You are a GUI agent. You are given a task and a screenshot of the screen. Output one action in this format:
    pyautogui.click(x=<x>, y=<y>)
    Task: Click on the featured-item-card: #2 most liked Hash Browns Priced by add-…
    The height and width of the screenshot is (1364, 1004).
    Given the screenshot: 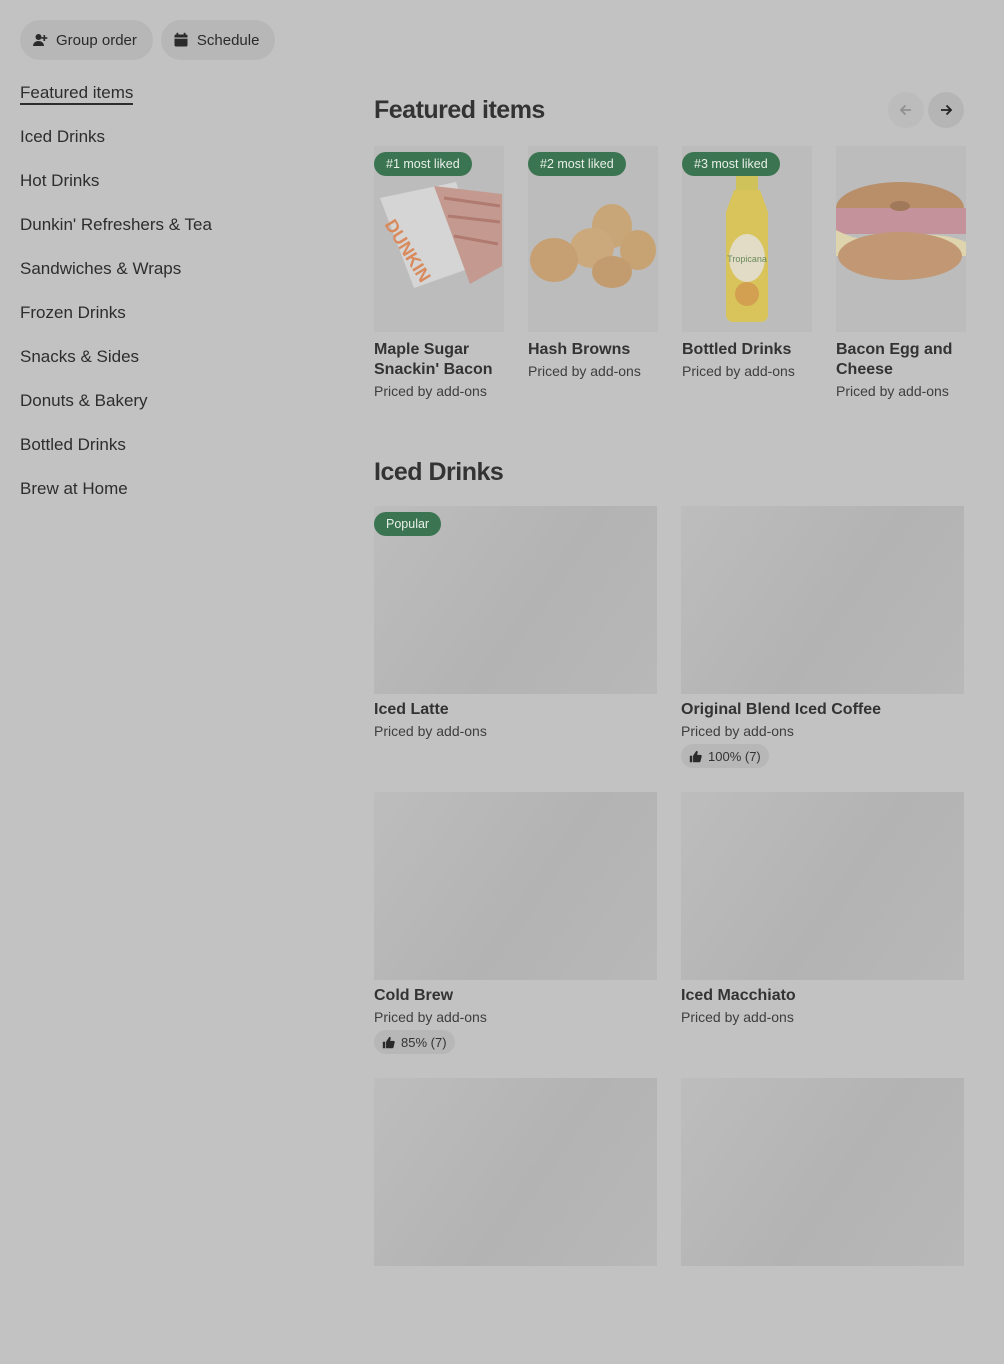 What is the action you would take?
    pyautogui.click(x=593, y=272)
    